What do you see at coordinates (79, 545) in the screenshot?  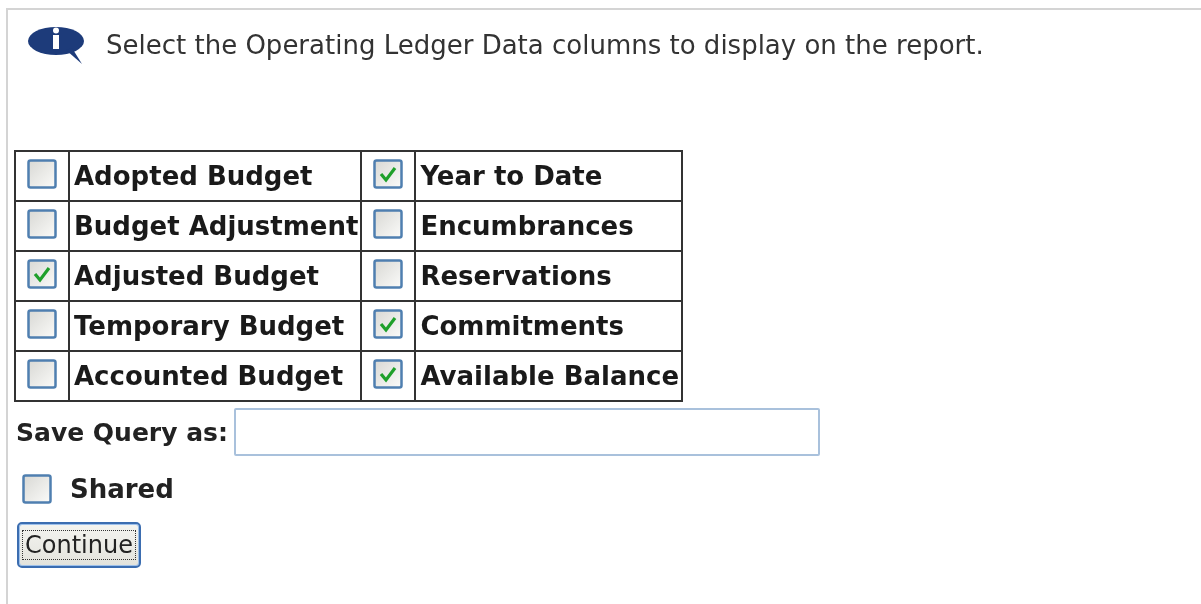 I see `continue-button: Continue` at bounding box center [79, 545].